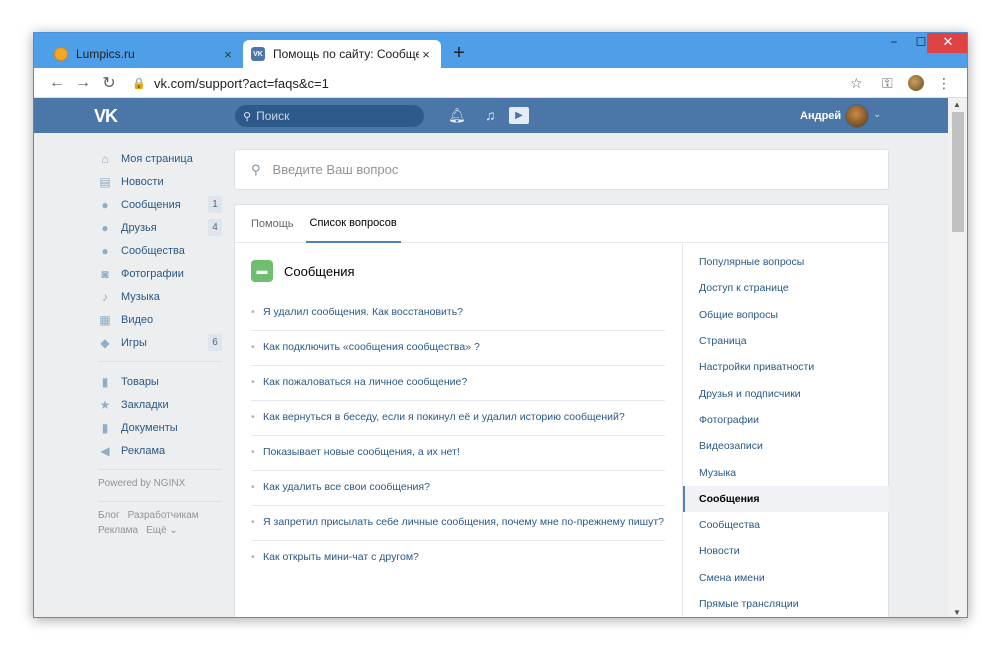 This screenshot has height=650, width=1000. What do you see at coordinates (786, 367) in the screenshot?
I see `category-item: Настройки приватности` at bounding box center [786, 367].